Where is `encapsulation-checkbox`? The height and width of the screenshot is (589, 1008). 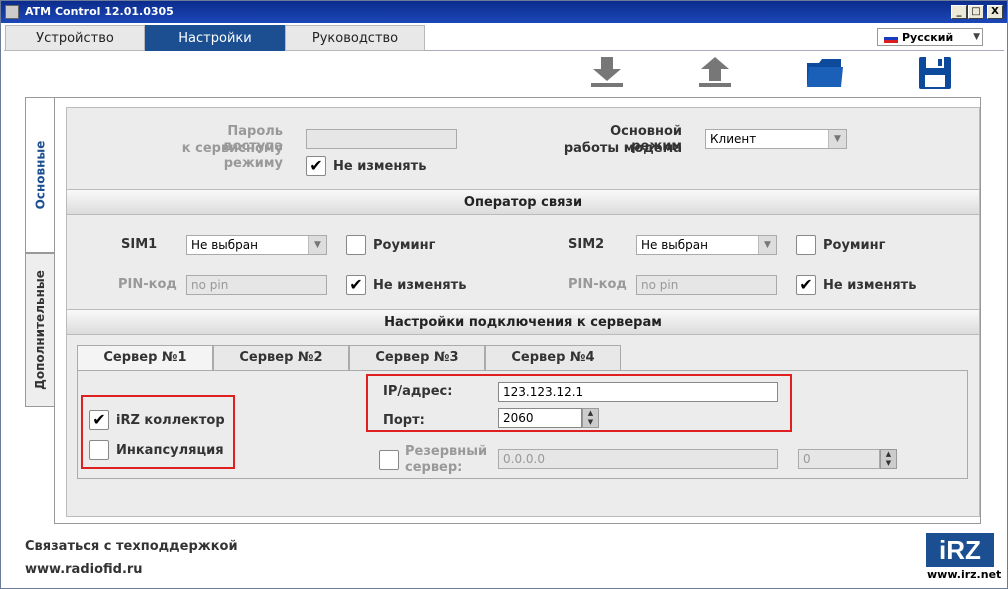 encapsulation-checkbox is located at coordinates (99, 450).